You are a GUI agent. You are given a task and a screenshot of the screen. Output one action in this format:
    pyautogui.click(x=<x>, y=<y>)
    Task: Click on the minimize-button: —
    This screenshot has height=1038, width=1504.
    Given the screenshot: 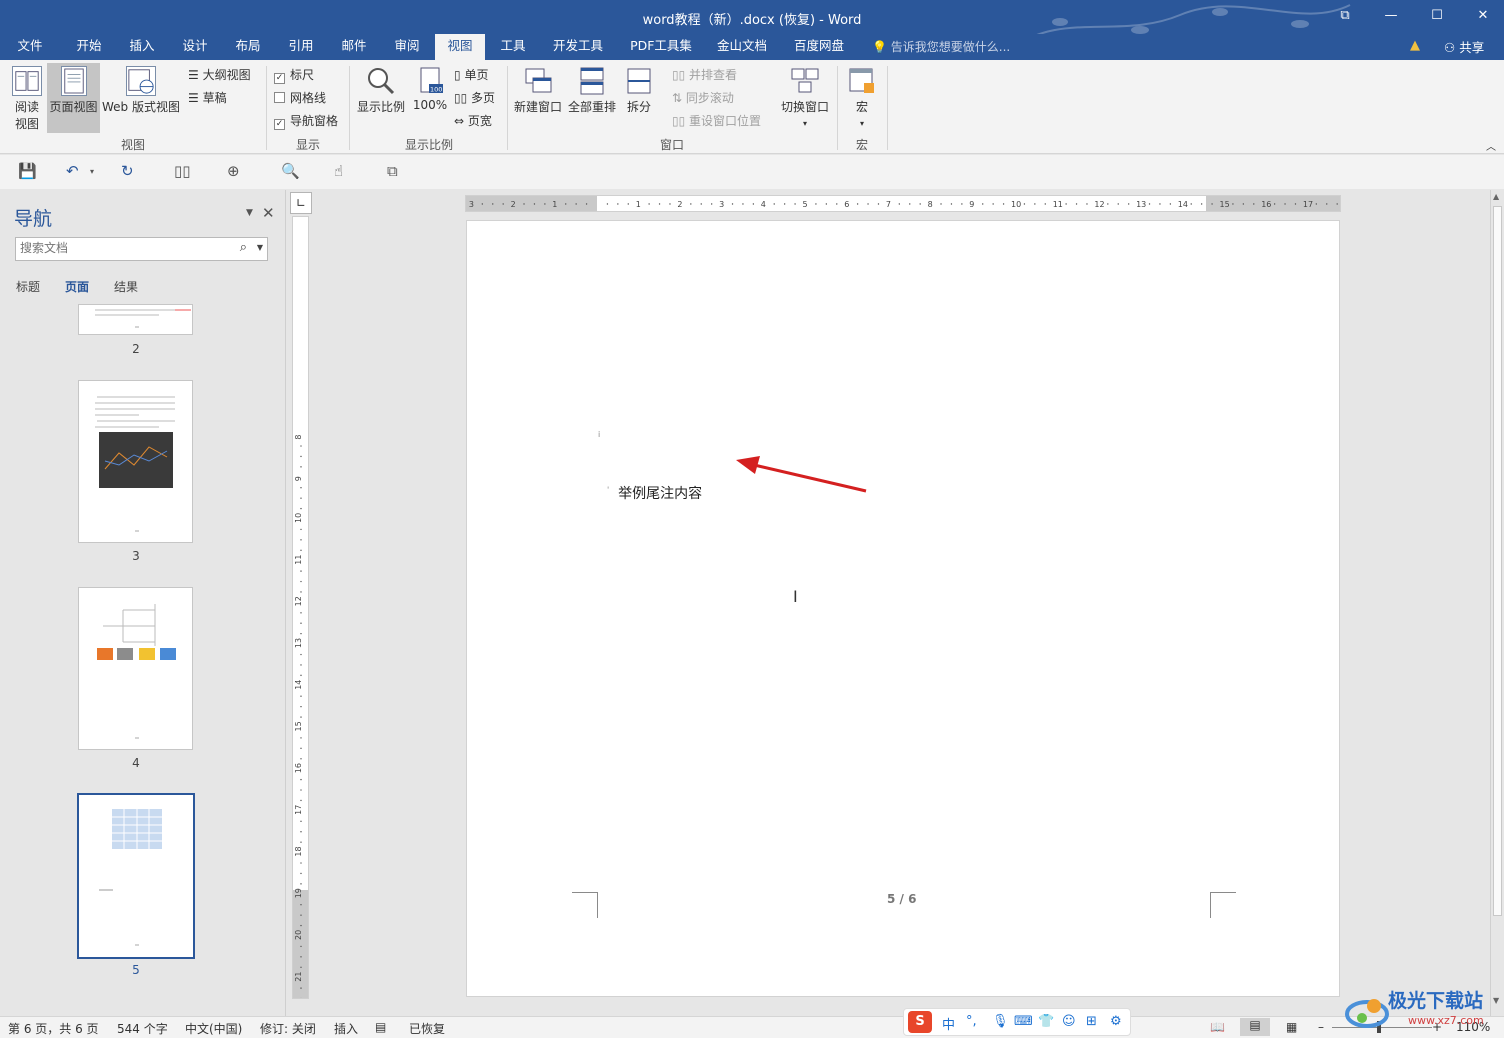 What is the action you would take?
    pyautogui.click(x=1391, y=16)
    